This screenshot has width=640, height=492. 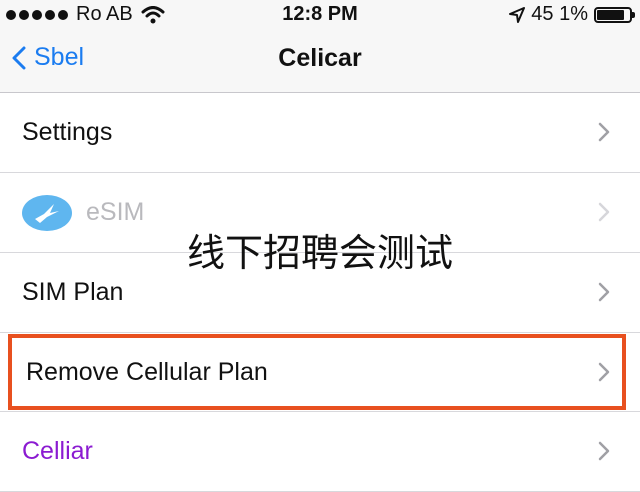 What do you see at coordinates (67, 132) in the screenshot?
I see `row-label: Settings` at bounding box center [67, 132].